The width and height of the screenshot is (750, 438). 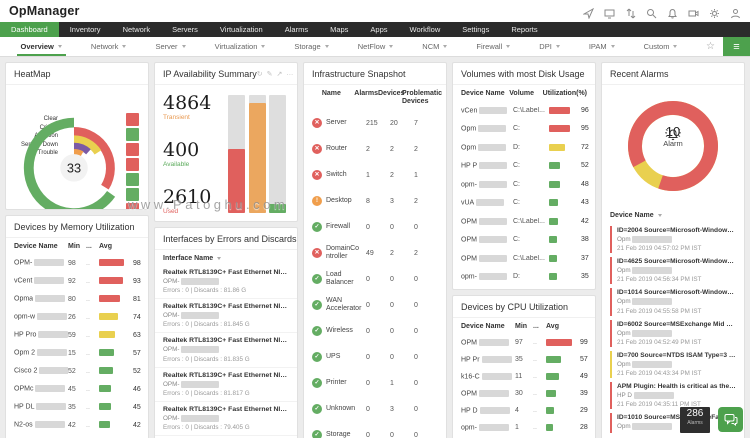 I want to click on table-row: WAN Accelerator 0 0 0, so click(x=375, y=305).